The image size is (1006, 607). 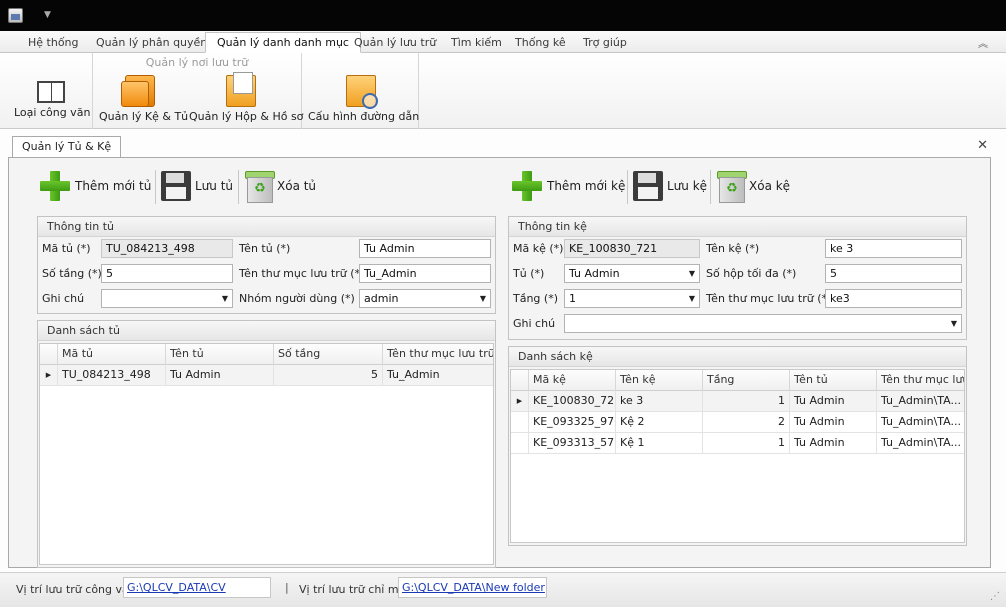 I want to click on ten-thu-muc-ke-field: ke3, so click(x=893, y=298).